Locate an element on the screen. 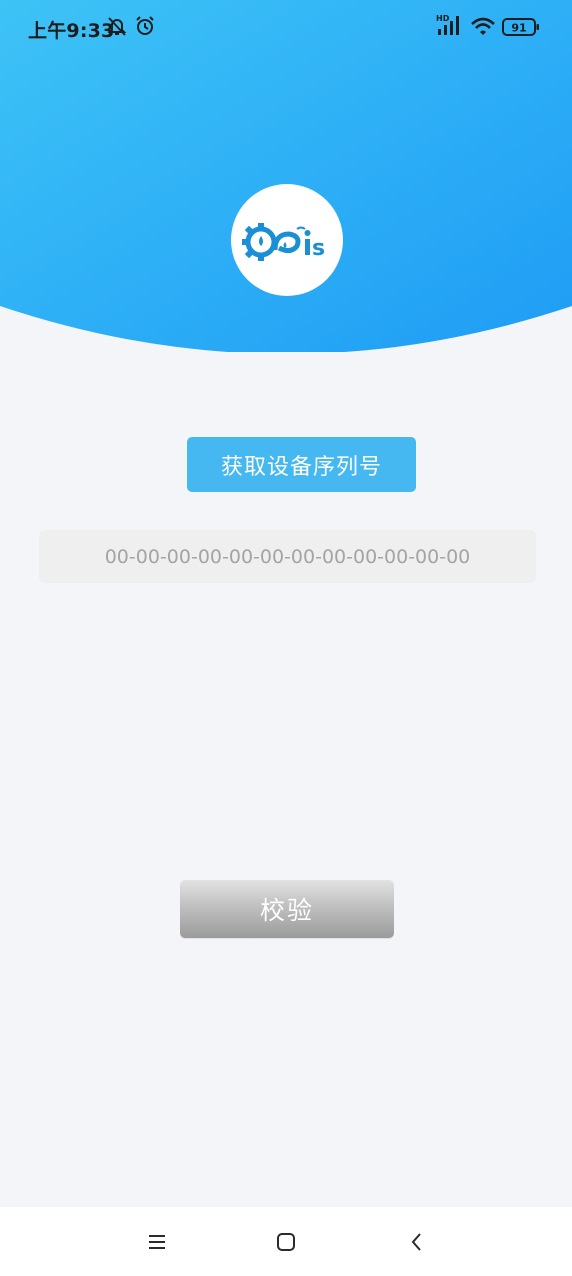 The height and width of the screenshot is (1276, 572). status-bar: 上午9:33 HD 91 is located at coordinates (286, 29).